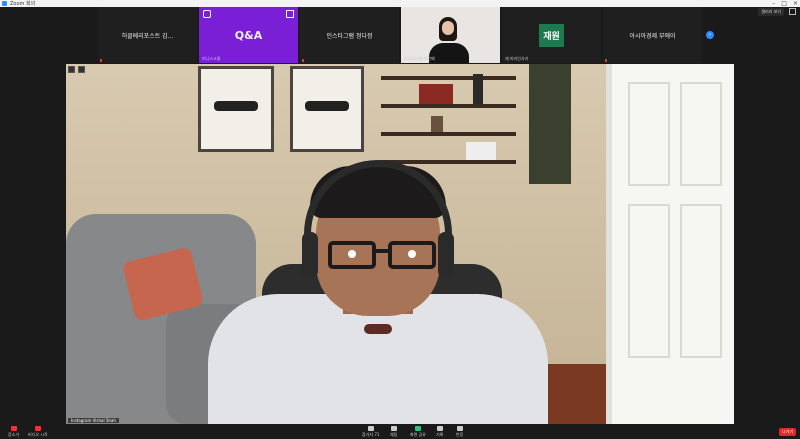  I want to click on video-label: 비디오 시작, so click(38, 434).